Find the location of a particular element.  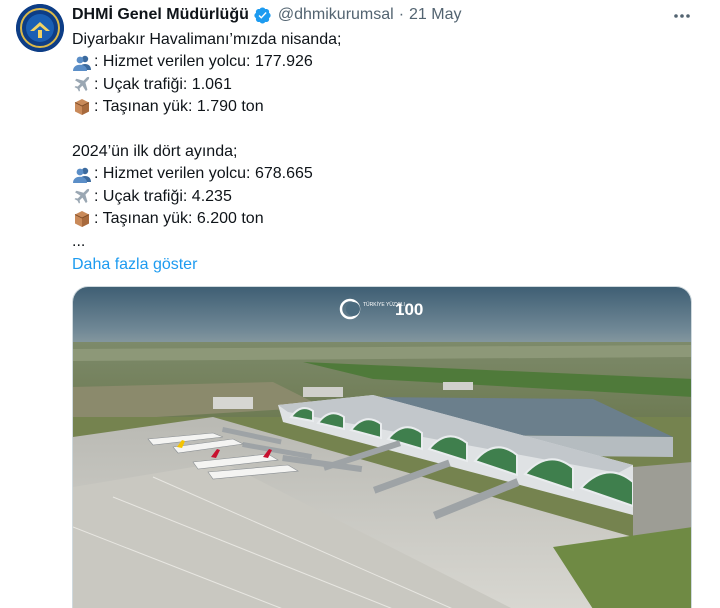

author-display-name: DHMİ Genel Müdürlüğü is located at coordinates (160, 15).